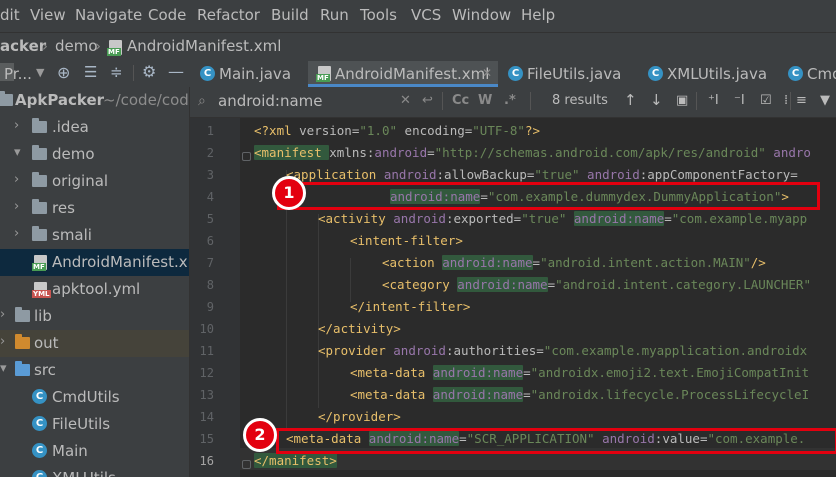 The width and height of the screenshot is (836, 477). What do you see at coordinates (359, 328) in the screenshot?
I see `token: </activity>` at bounding box center [359, 328].